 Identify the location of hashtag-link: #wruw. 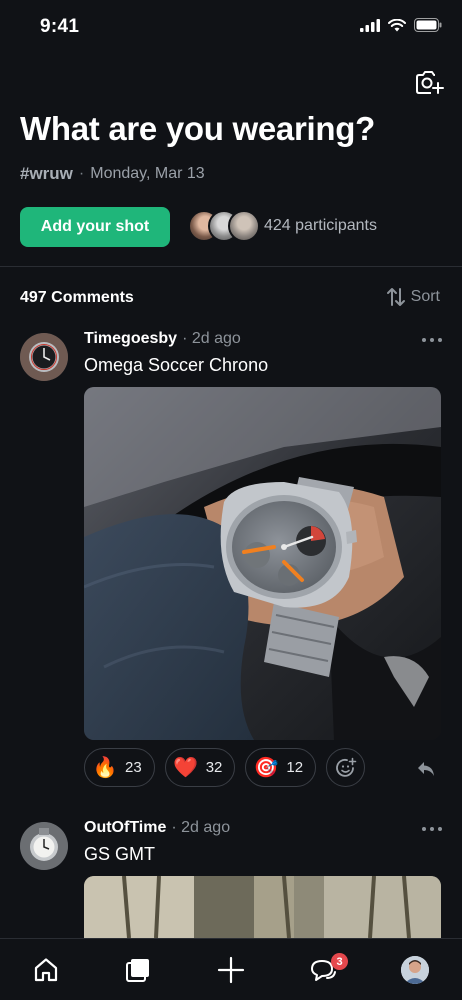
(46, 174).